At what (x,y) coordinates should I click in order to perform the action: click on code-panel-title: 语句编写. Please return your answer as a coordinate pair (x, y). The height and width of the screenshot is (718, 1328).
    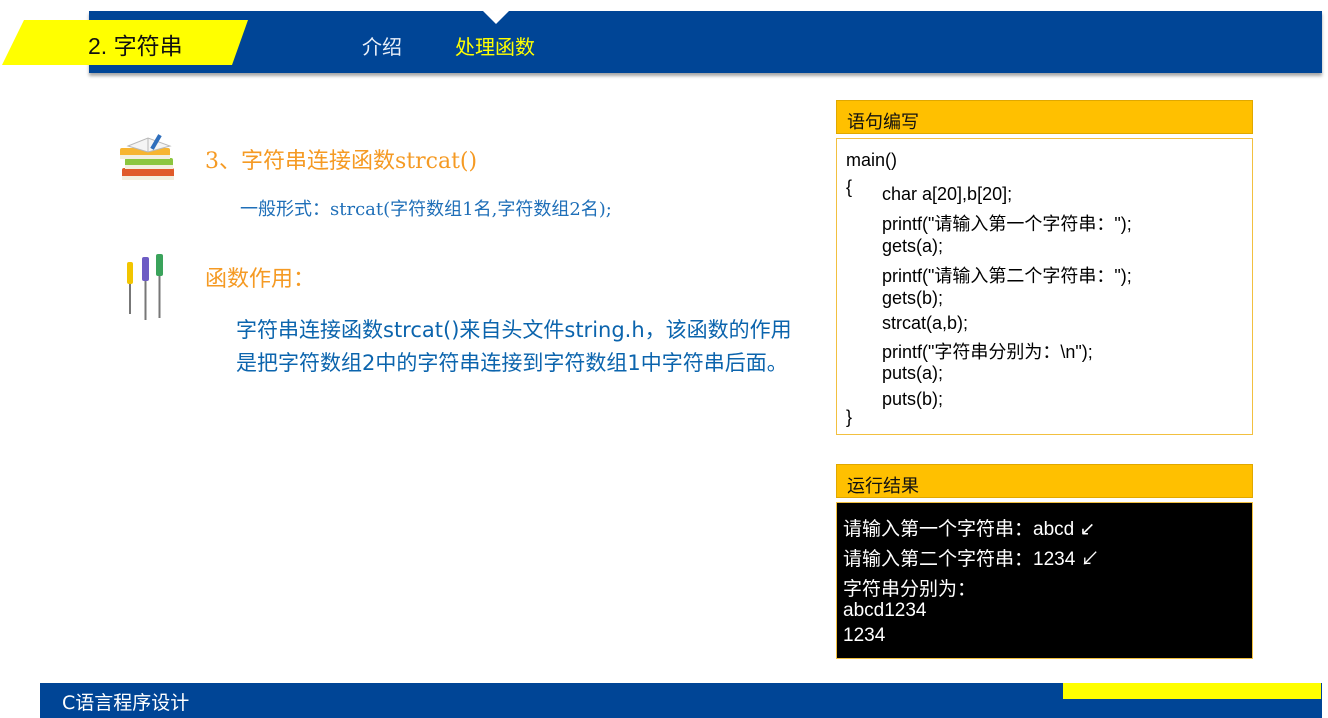
    Looking at the image, I should click on (883, 122).